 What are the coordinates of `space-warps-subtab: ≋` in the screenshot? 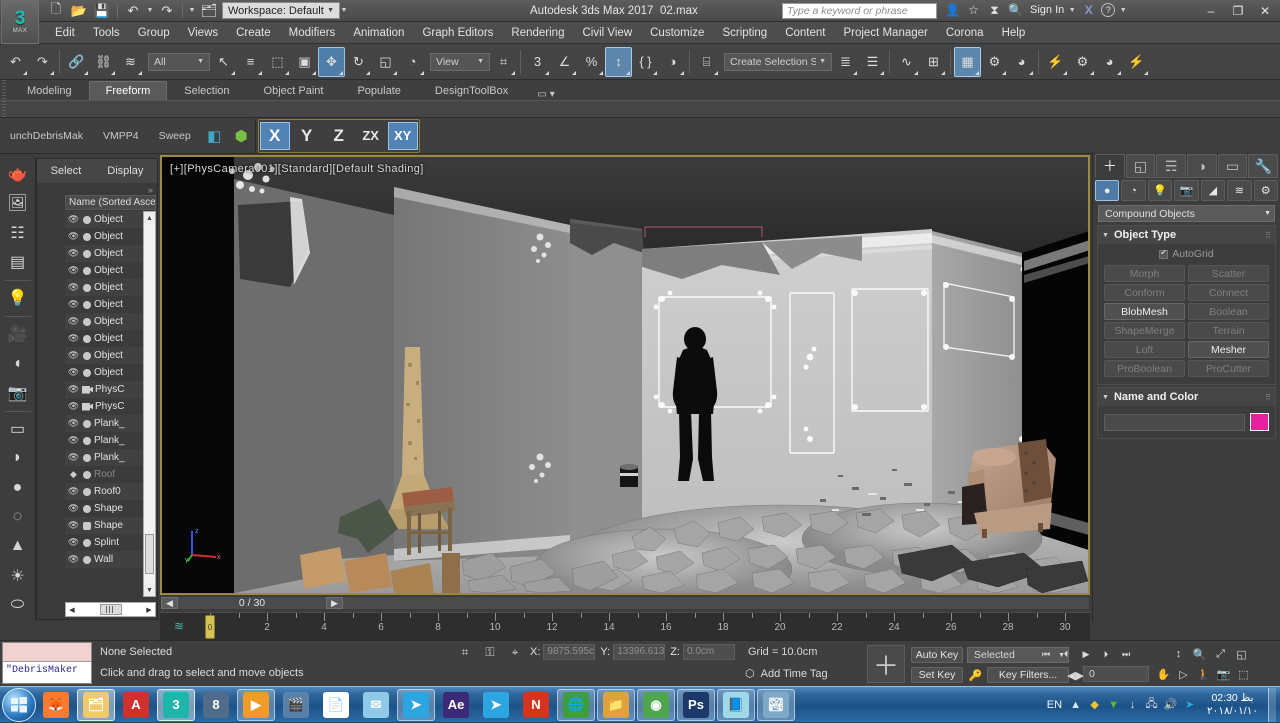 It's located at (1239, 190).